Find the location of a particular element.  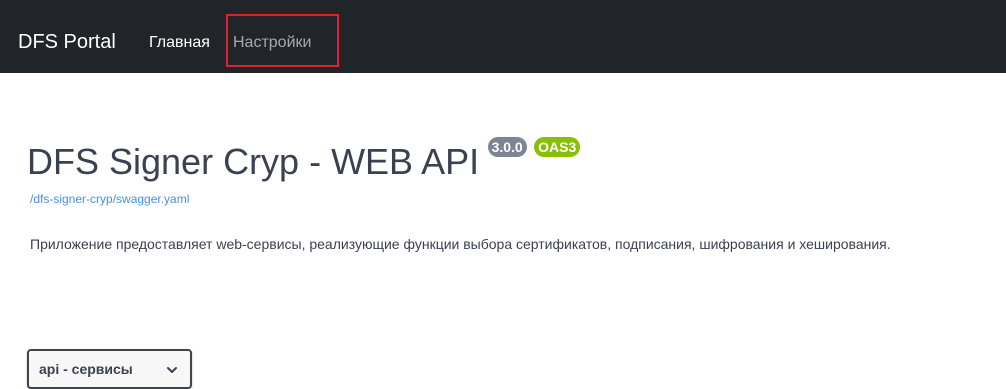

version-badge: 3.0.0 is located at coordinates (507, 147).